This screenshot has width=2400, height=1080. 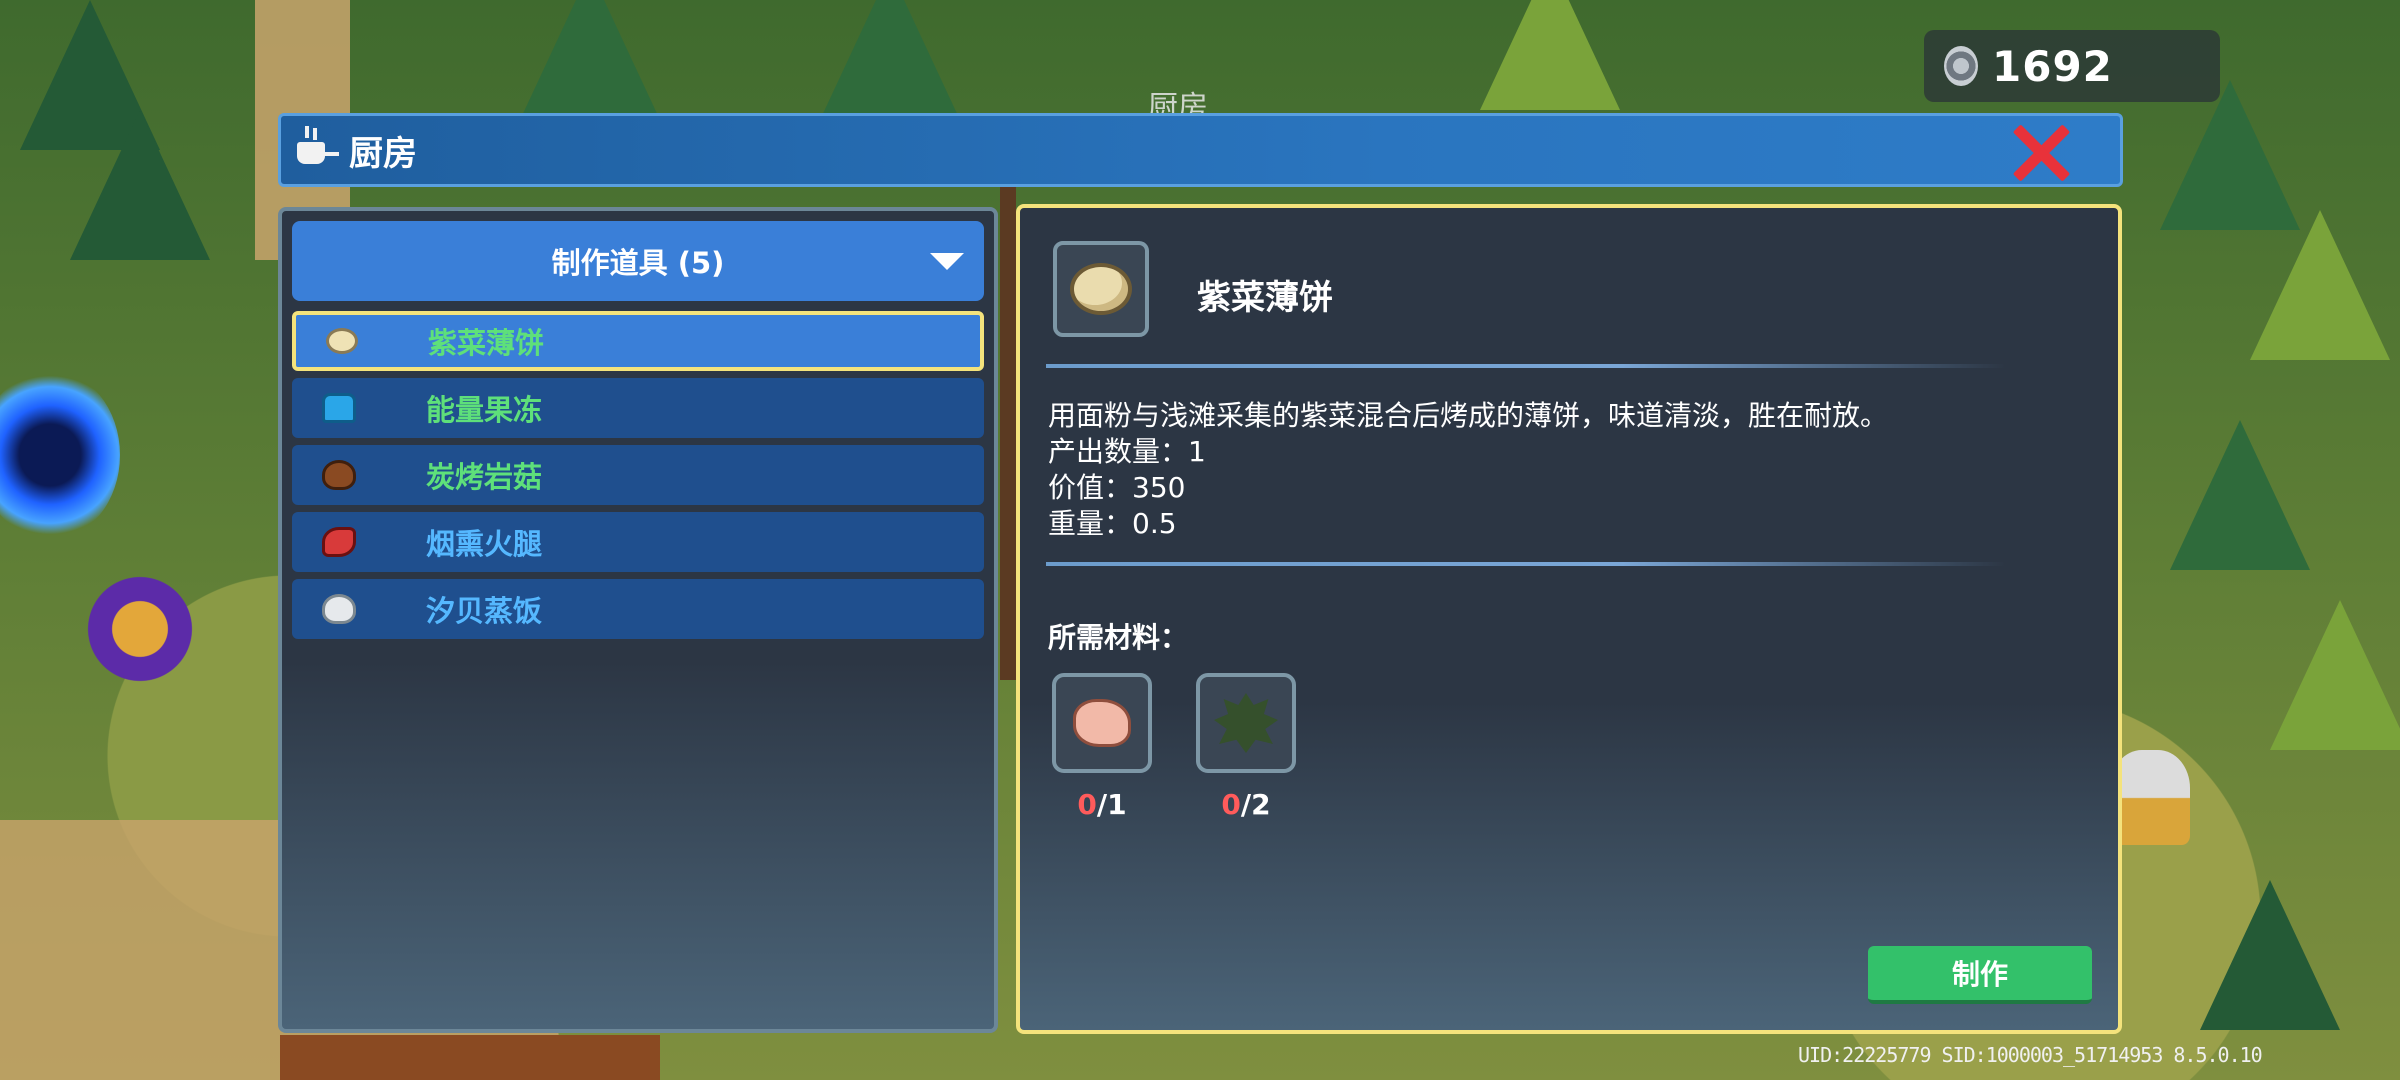 I want to click on recipe-name: 汐贝蒸饭, so click(x=484, y=611).